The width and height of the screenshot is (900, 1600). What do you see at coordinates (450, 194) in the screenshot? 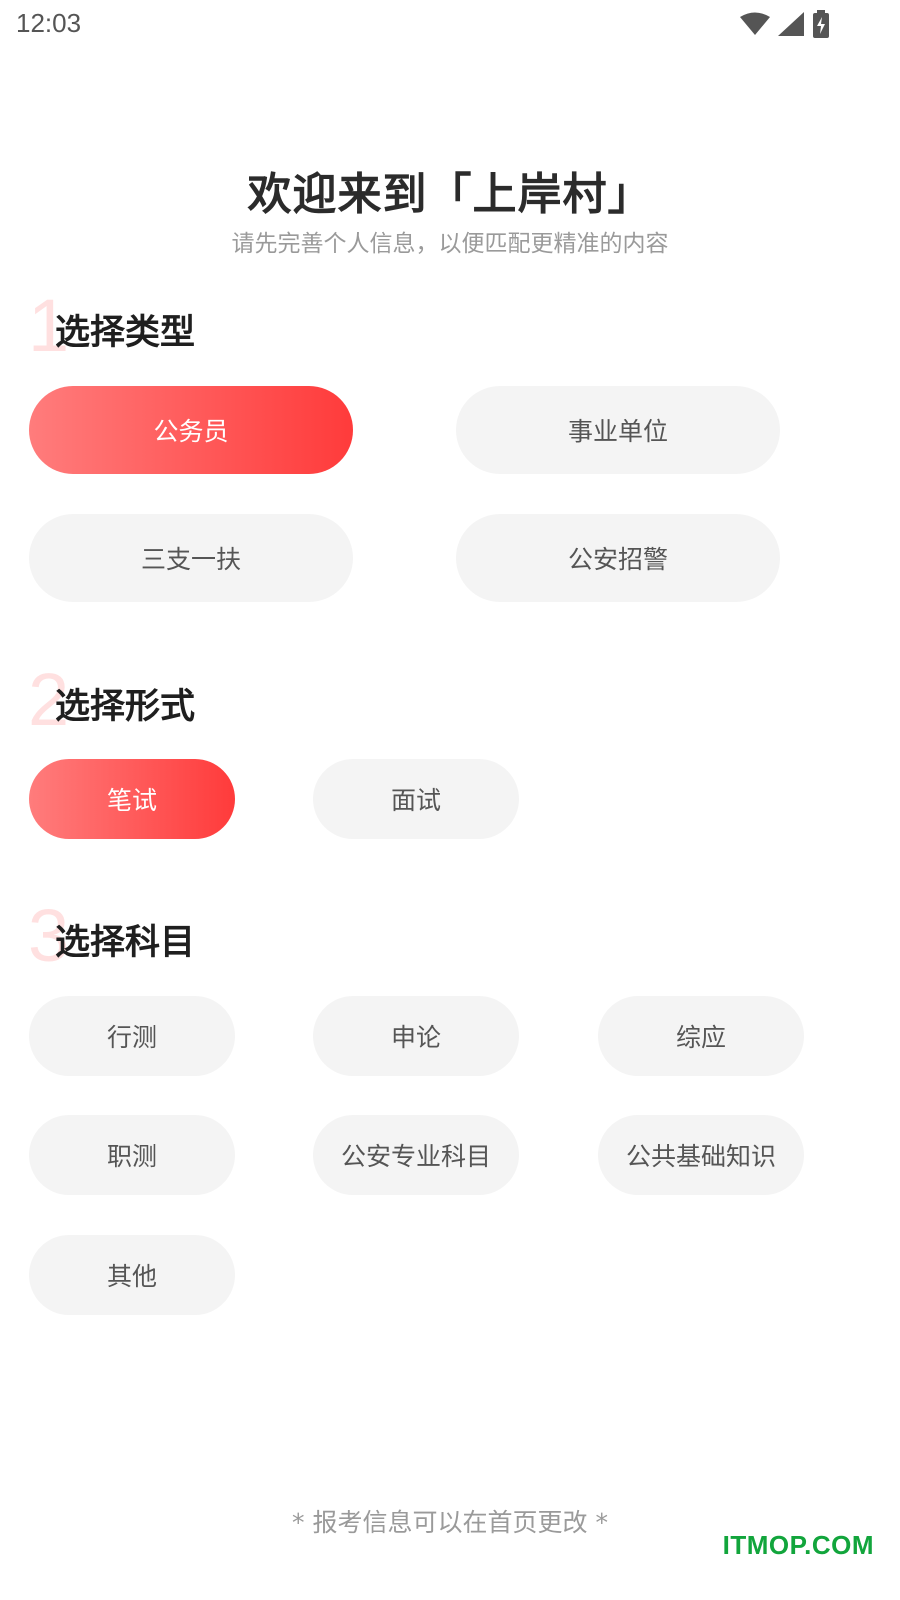
I see `page-title: 欢迎来到「上岸村」` at bounding box center [450, 194].